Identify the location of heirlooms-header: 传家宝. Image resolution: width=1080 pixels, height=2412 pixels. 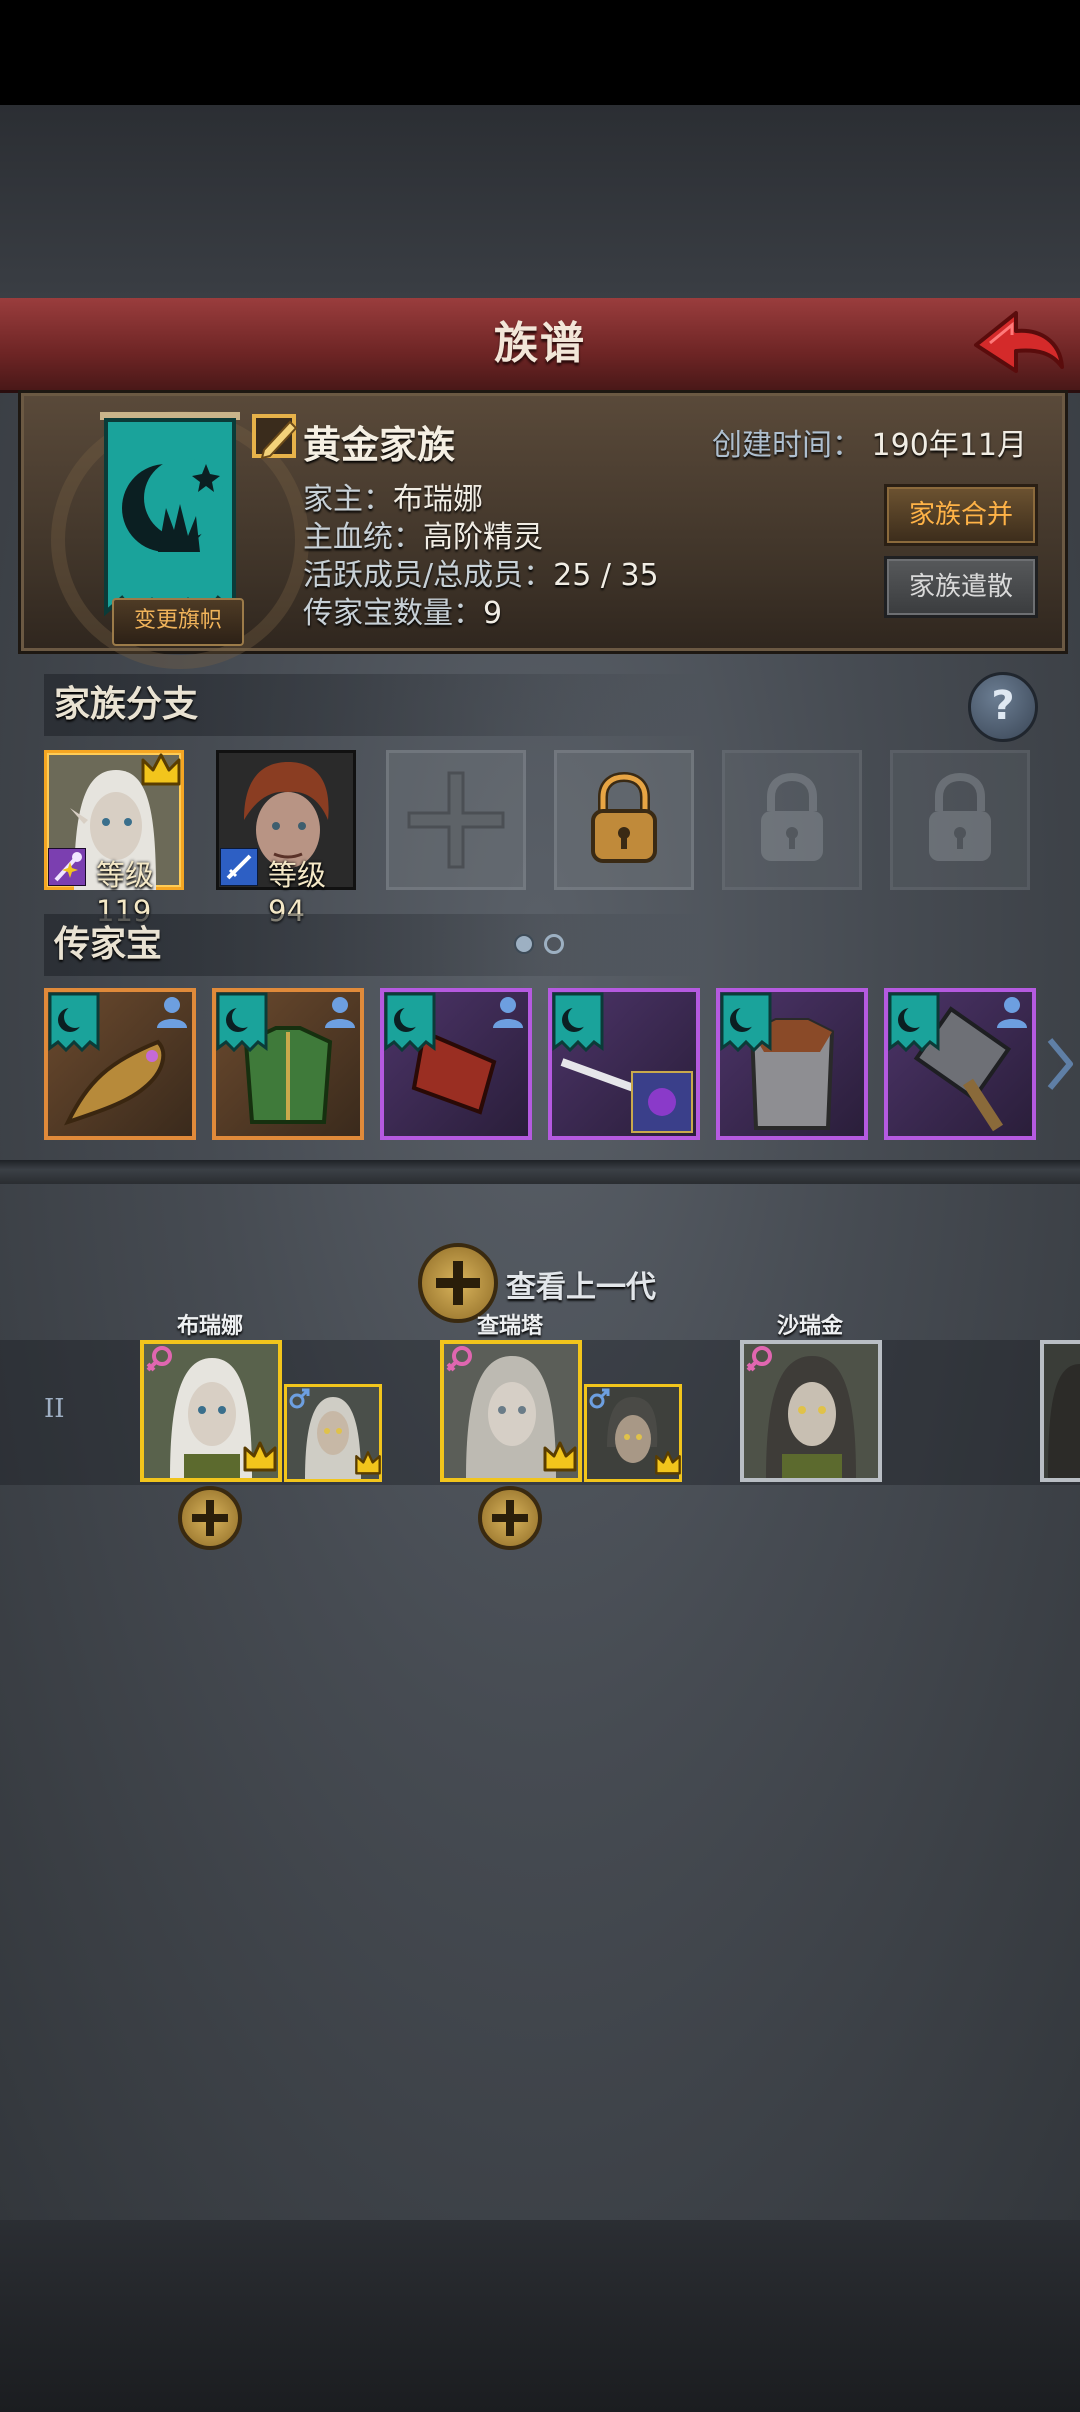
(374, 945).